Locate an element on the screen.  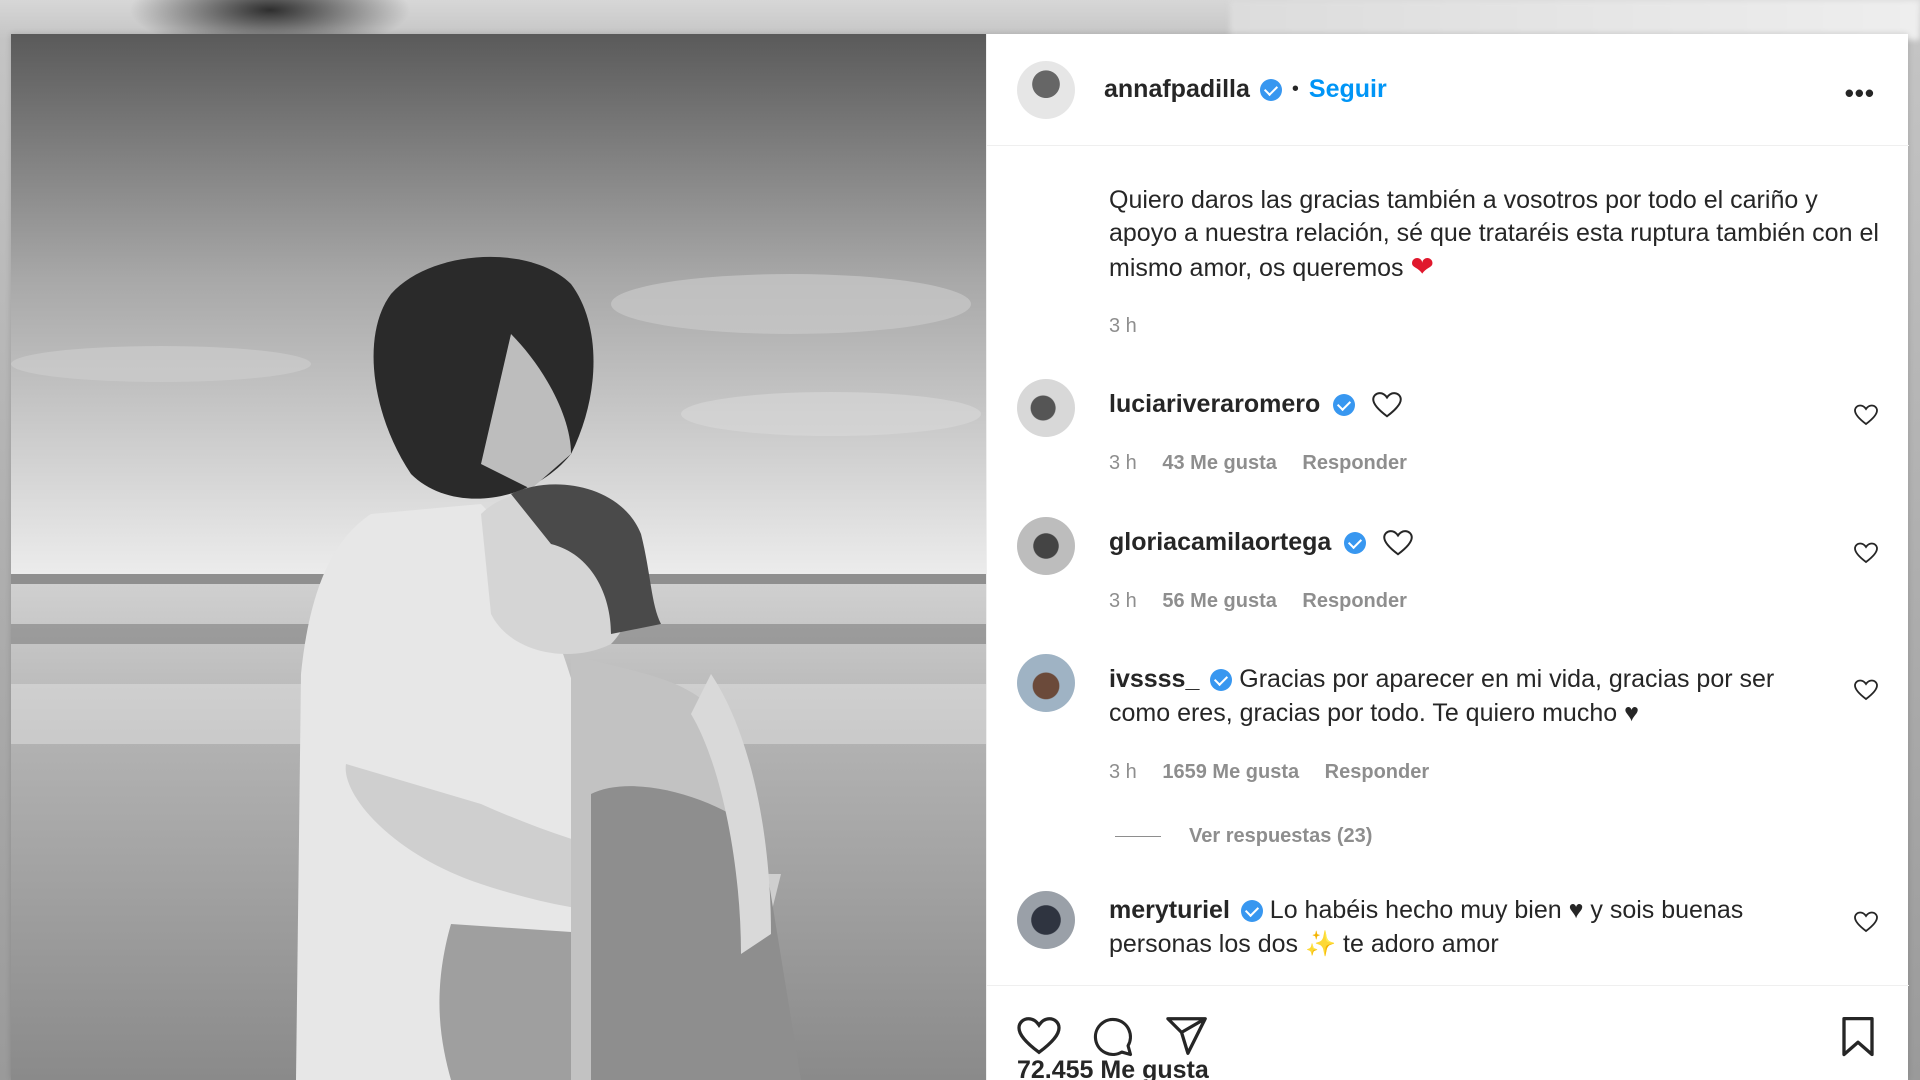
commenter-username: gloriacamilaortega is located at coordinates (1220, 542).